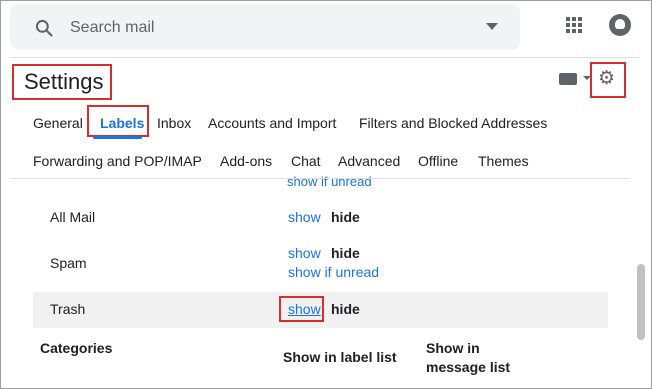  What do you see at coordinates (369, 161) in the screenshot?
I see `tab-advanced: Advanced` at bounding box center [369, 161].